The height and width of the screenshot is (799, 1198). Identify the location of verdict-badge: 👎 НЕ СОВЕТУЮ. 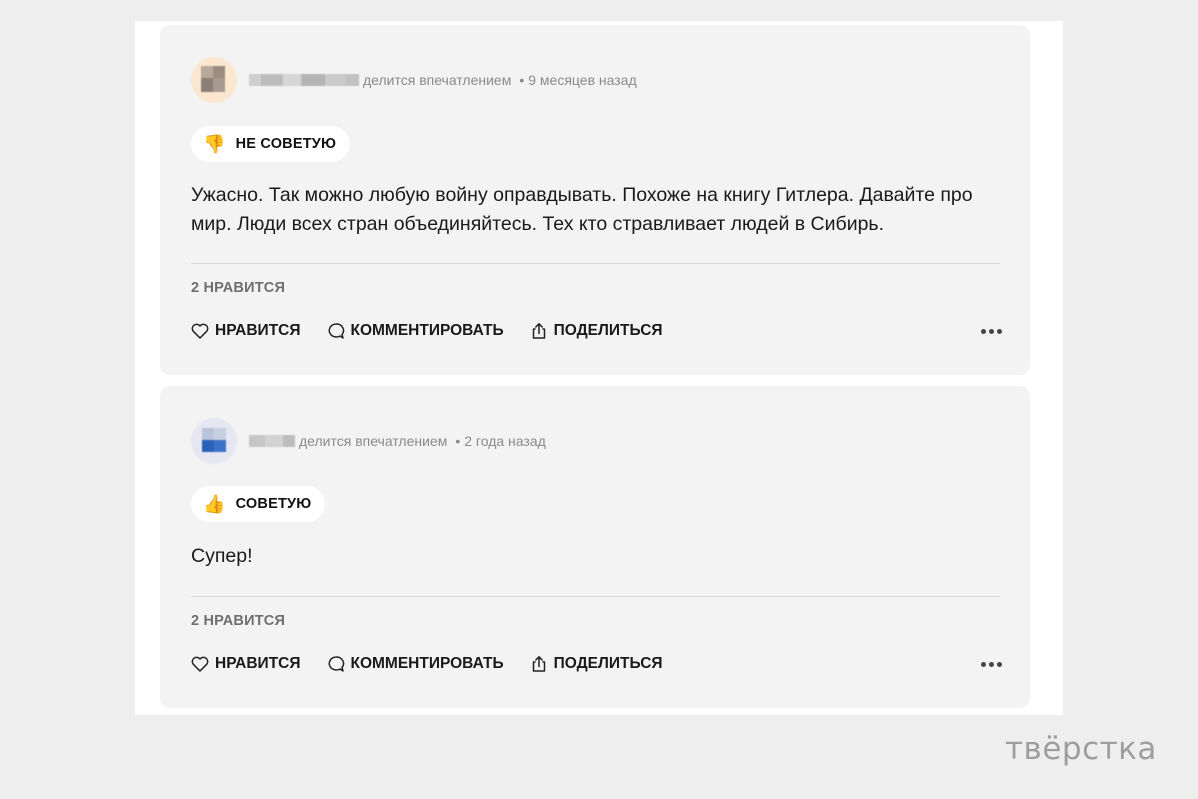
(271, 144).